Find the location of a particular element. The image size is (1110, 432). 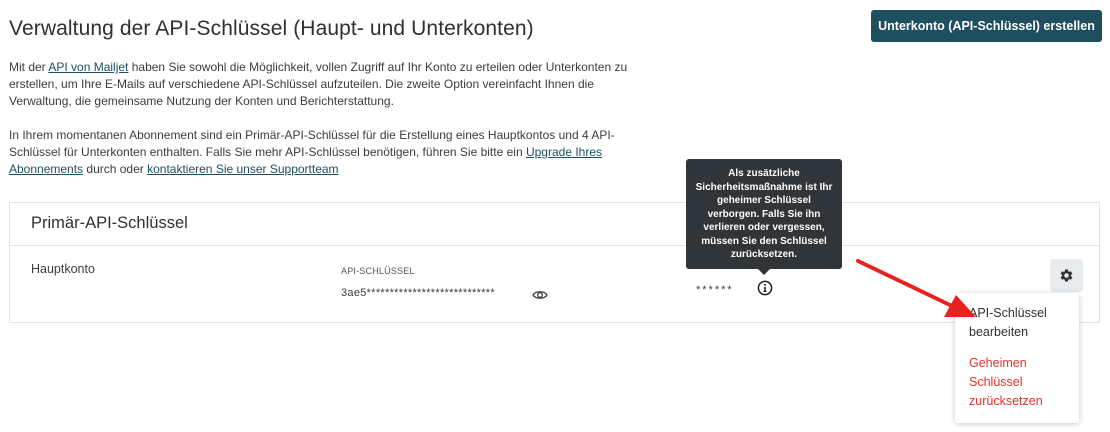

tooltip-arrow is located at coordinates (764, 272).